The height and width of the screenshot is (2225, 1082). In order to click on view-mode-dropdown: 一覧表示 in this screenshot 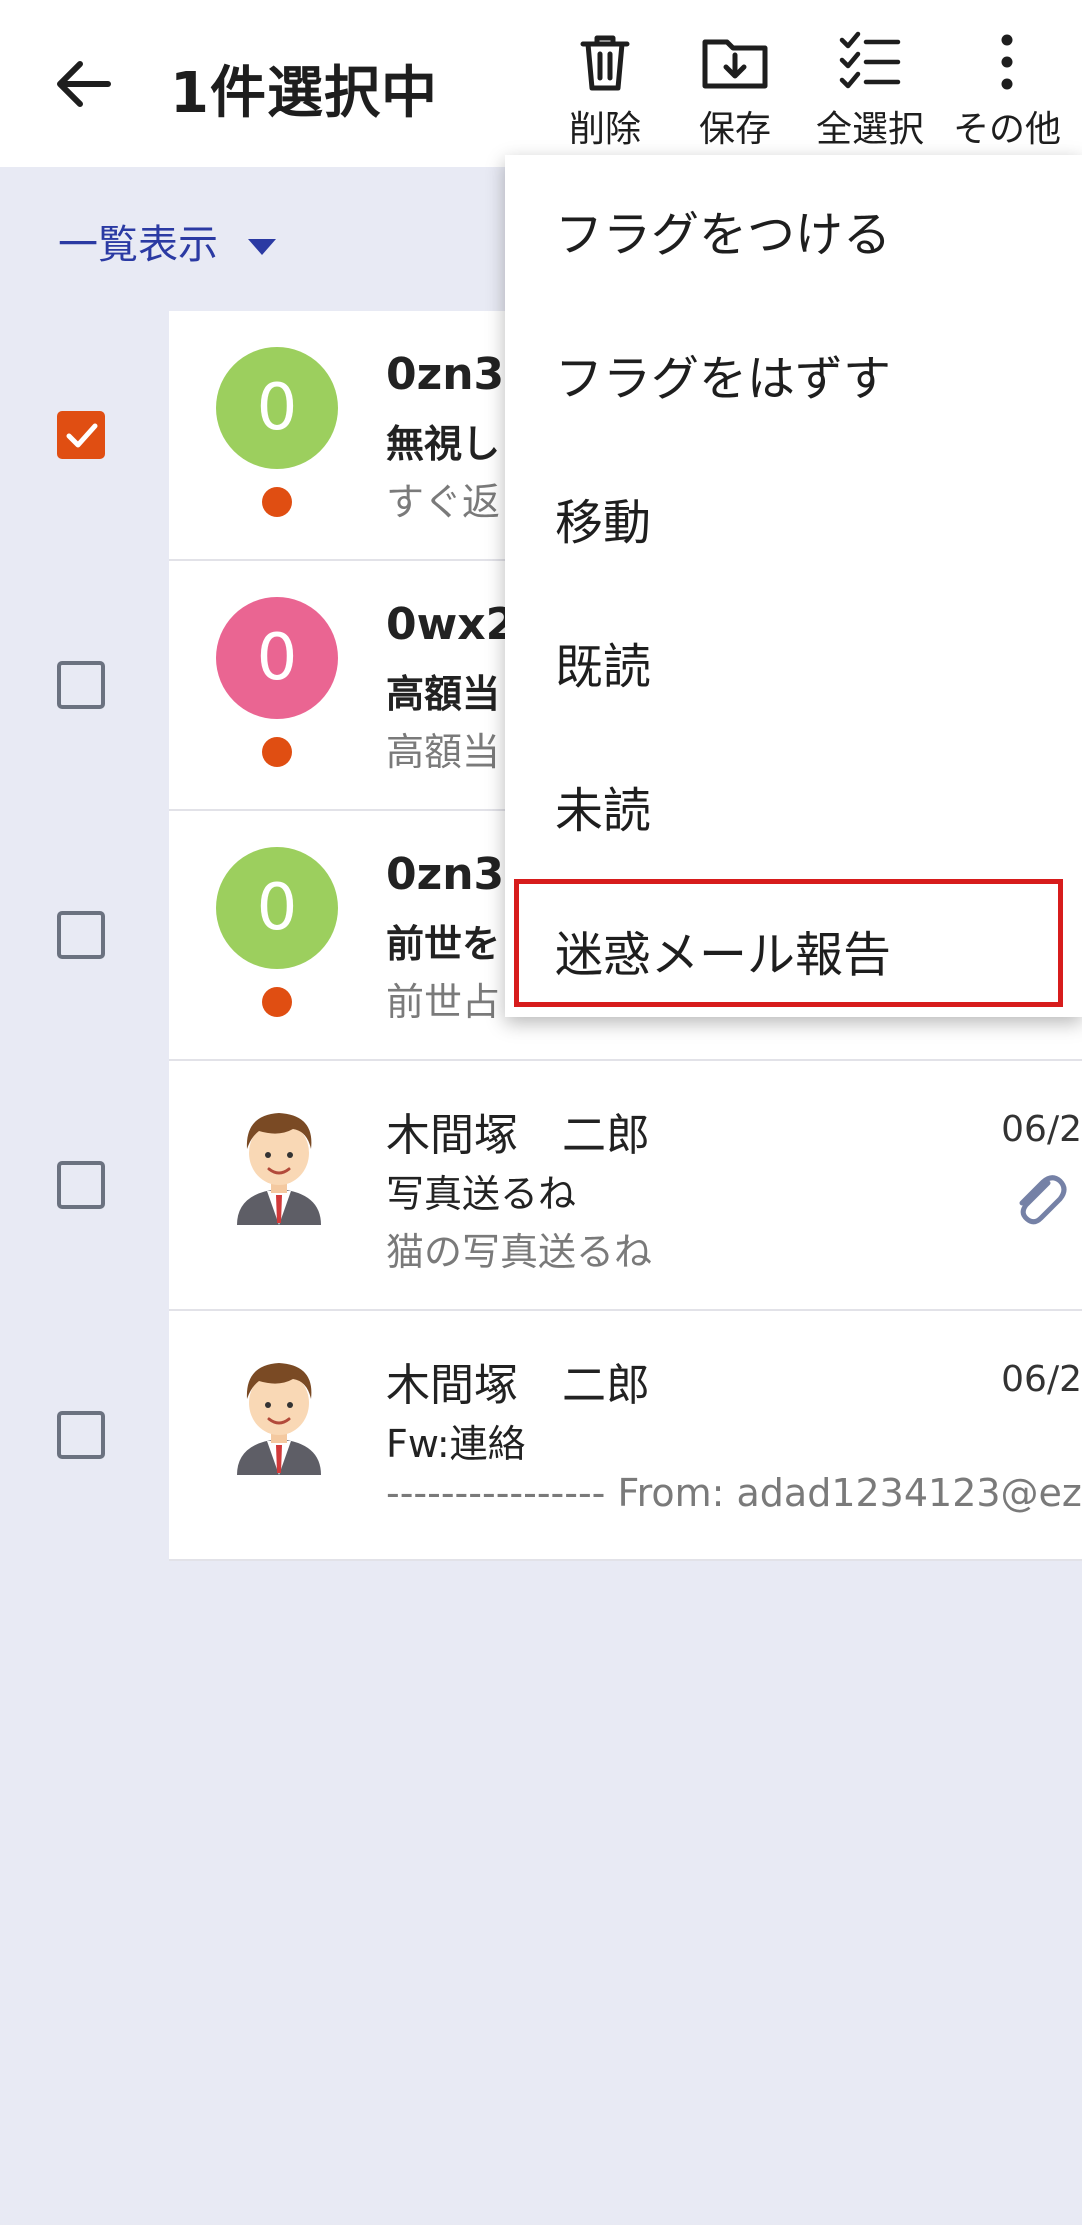, I will do `click(167, 241)`.